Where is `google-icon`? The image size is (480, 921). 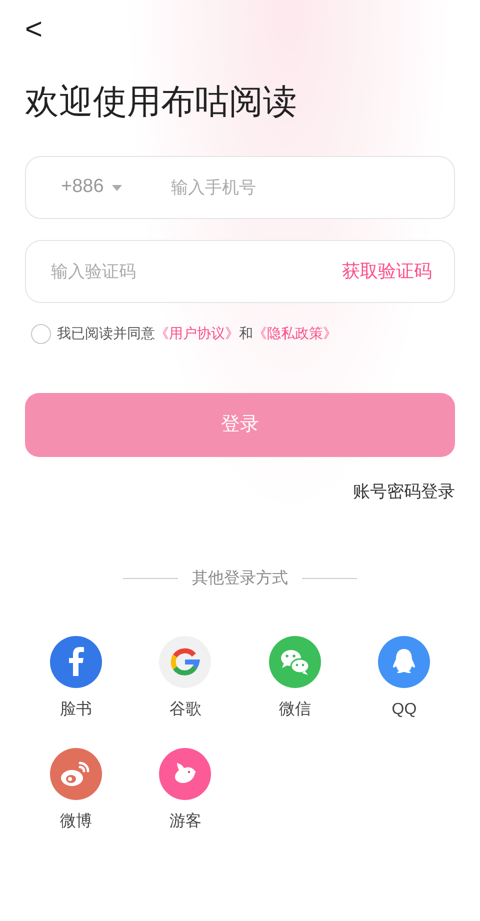
google-icon is located at coordinates (185, 662).